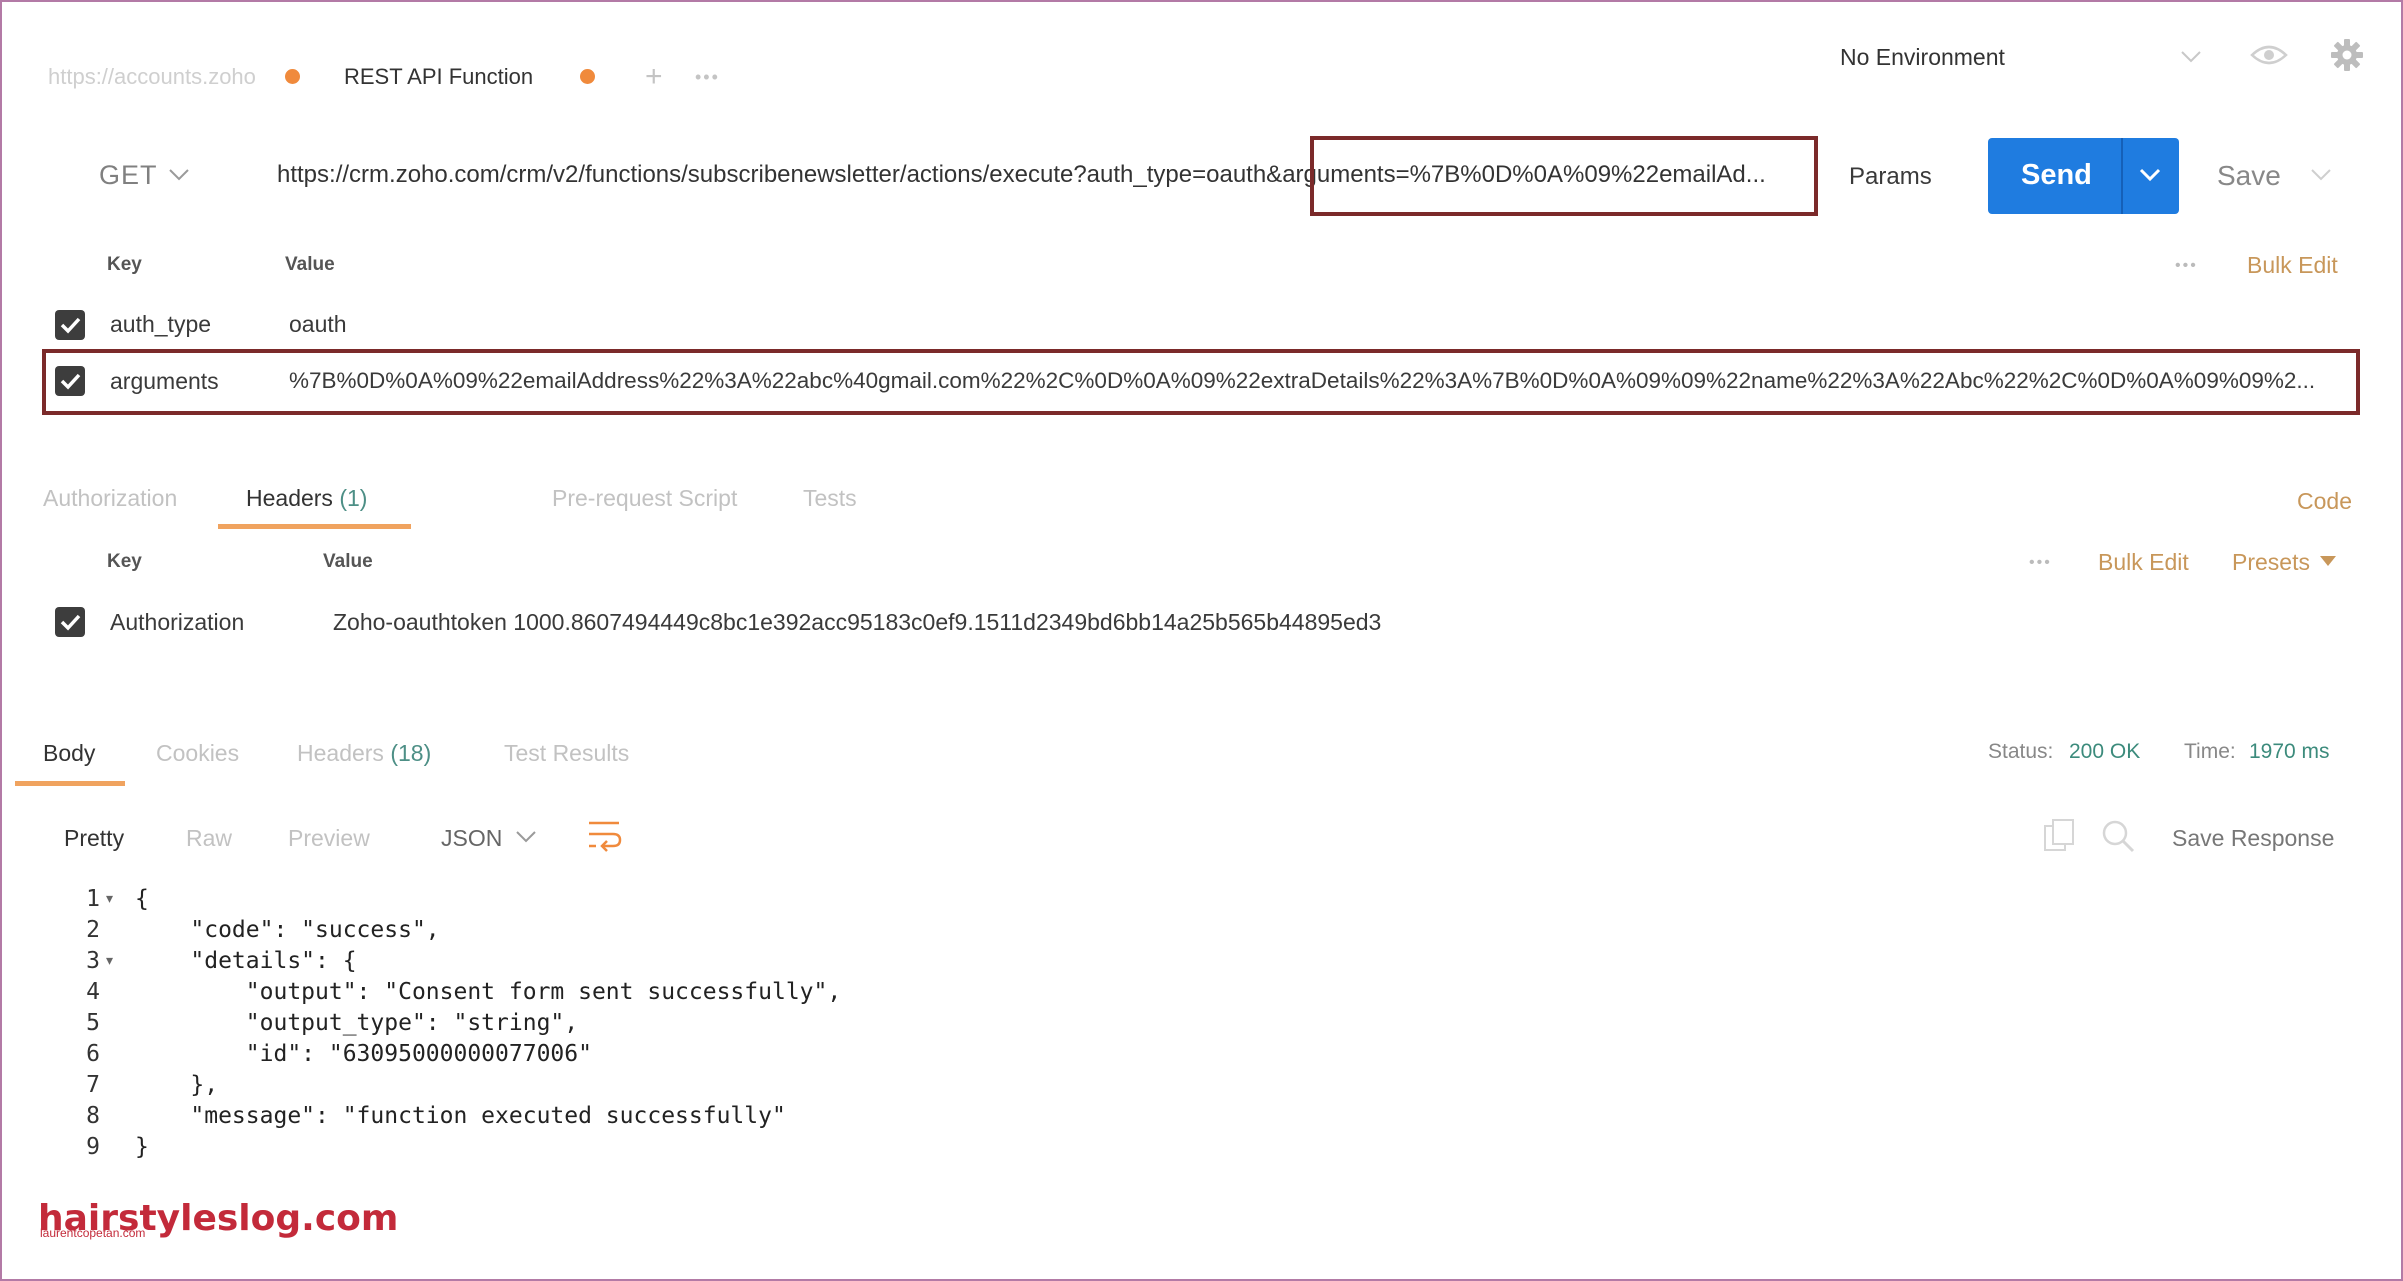 The image size is (2403, 1281). Describe the element at coordinates (246, 961) in the screenshot. I see `code-text: "details": {` at that location.